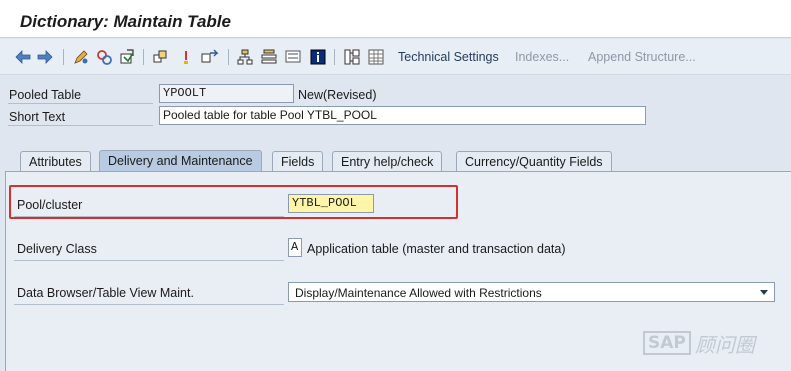 The image size is (791, 371). I want to click on chevron-down-icon, so click(764, 292).